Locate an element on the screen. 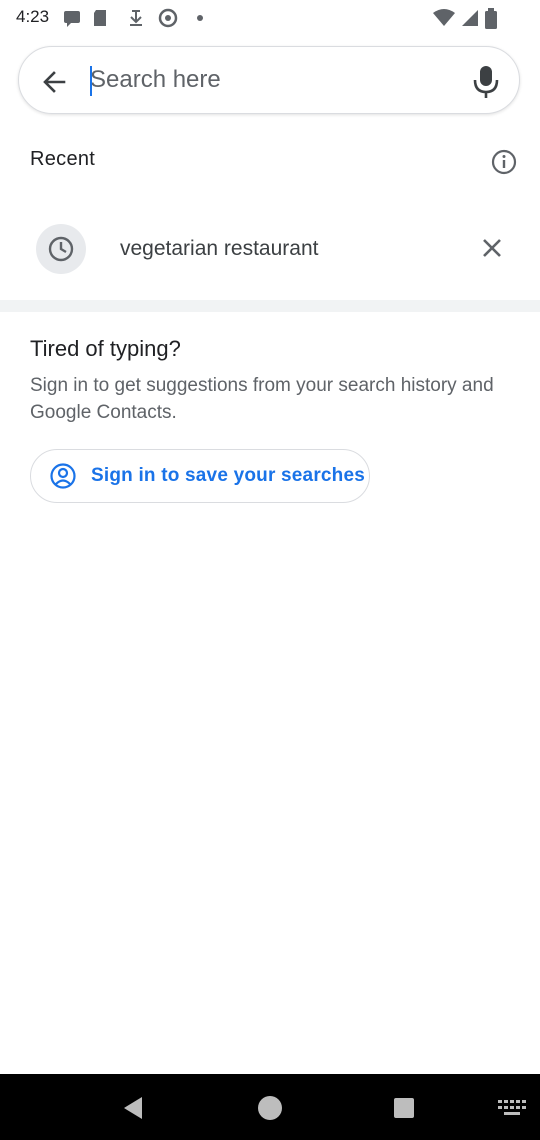 This screenshot has width=540, height=1140. chrome-icon is located at coordinates (168, 18).